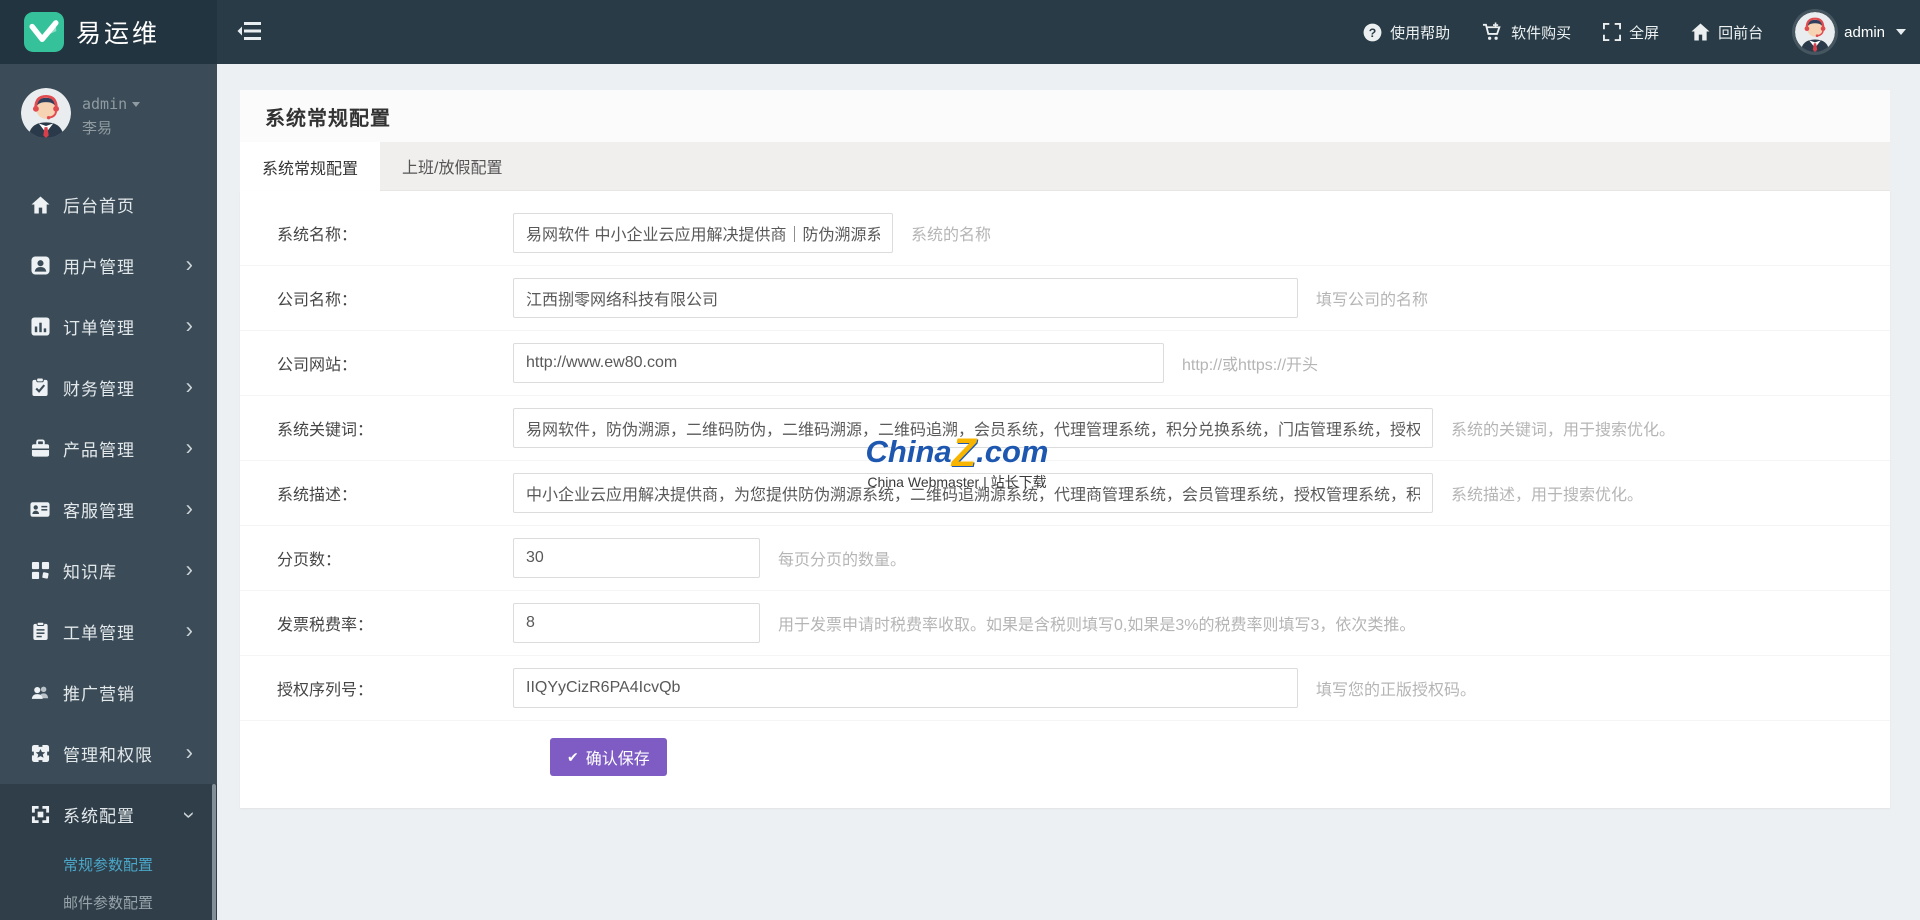  Describe the element at coordinates (1065, 233) in the screenshot. I see `form-row-system-name: 系统名称： 系统的名称` at that location.